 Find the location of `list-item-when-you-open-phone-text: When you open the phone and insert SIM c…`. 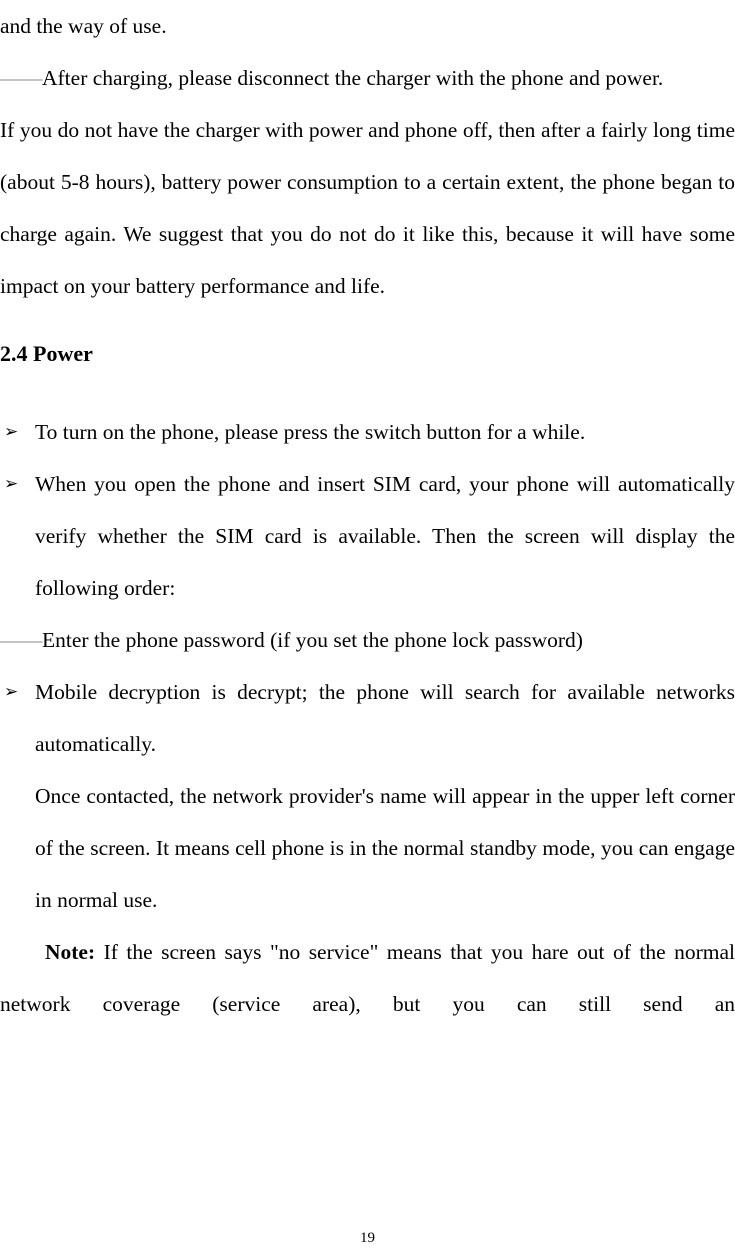

list-item-when-you-open-phone-text: When you open the phone and insert SIM c… is located at coordinates (385, 536).